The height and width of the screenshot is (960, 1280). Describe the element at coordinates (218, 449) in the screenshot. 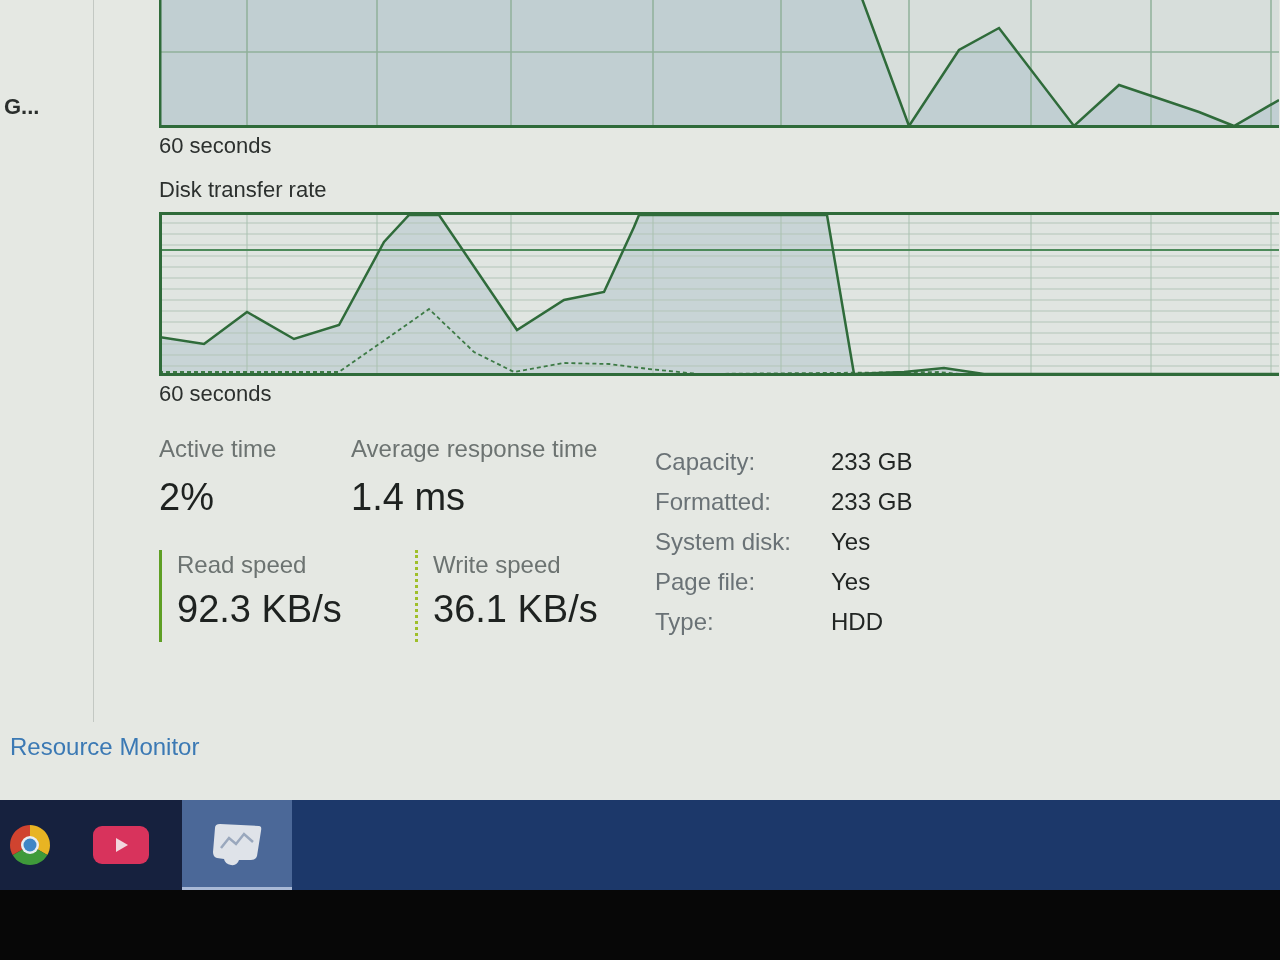

I see `stat-label: Active time` at that location.